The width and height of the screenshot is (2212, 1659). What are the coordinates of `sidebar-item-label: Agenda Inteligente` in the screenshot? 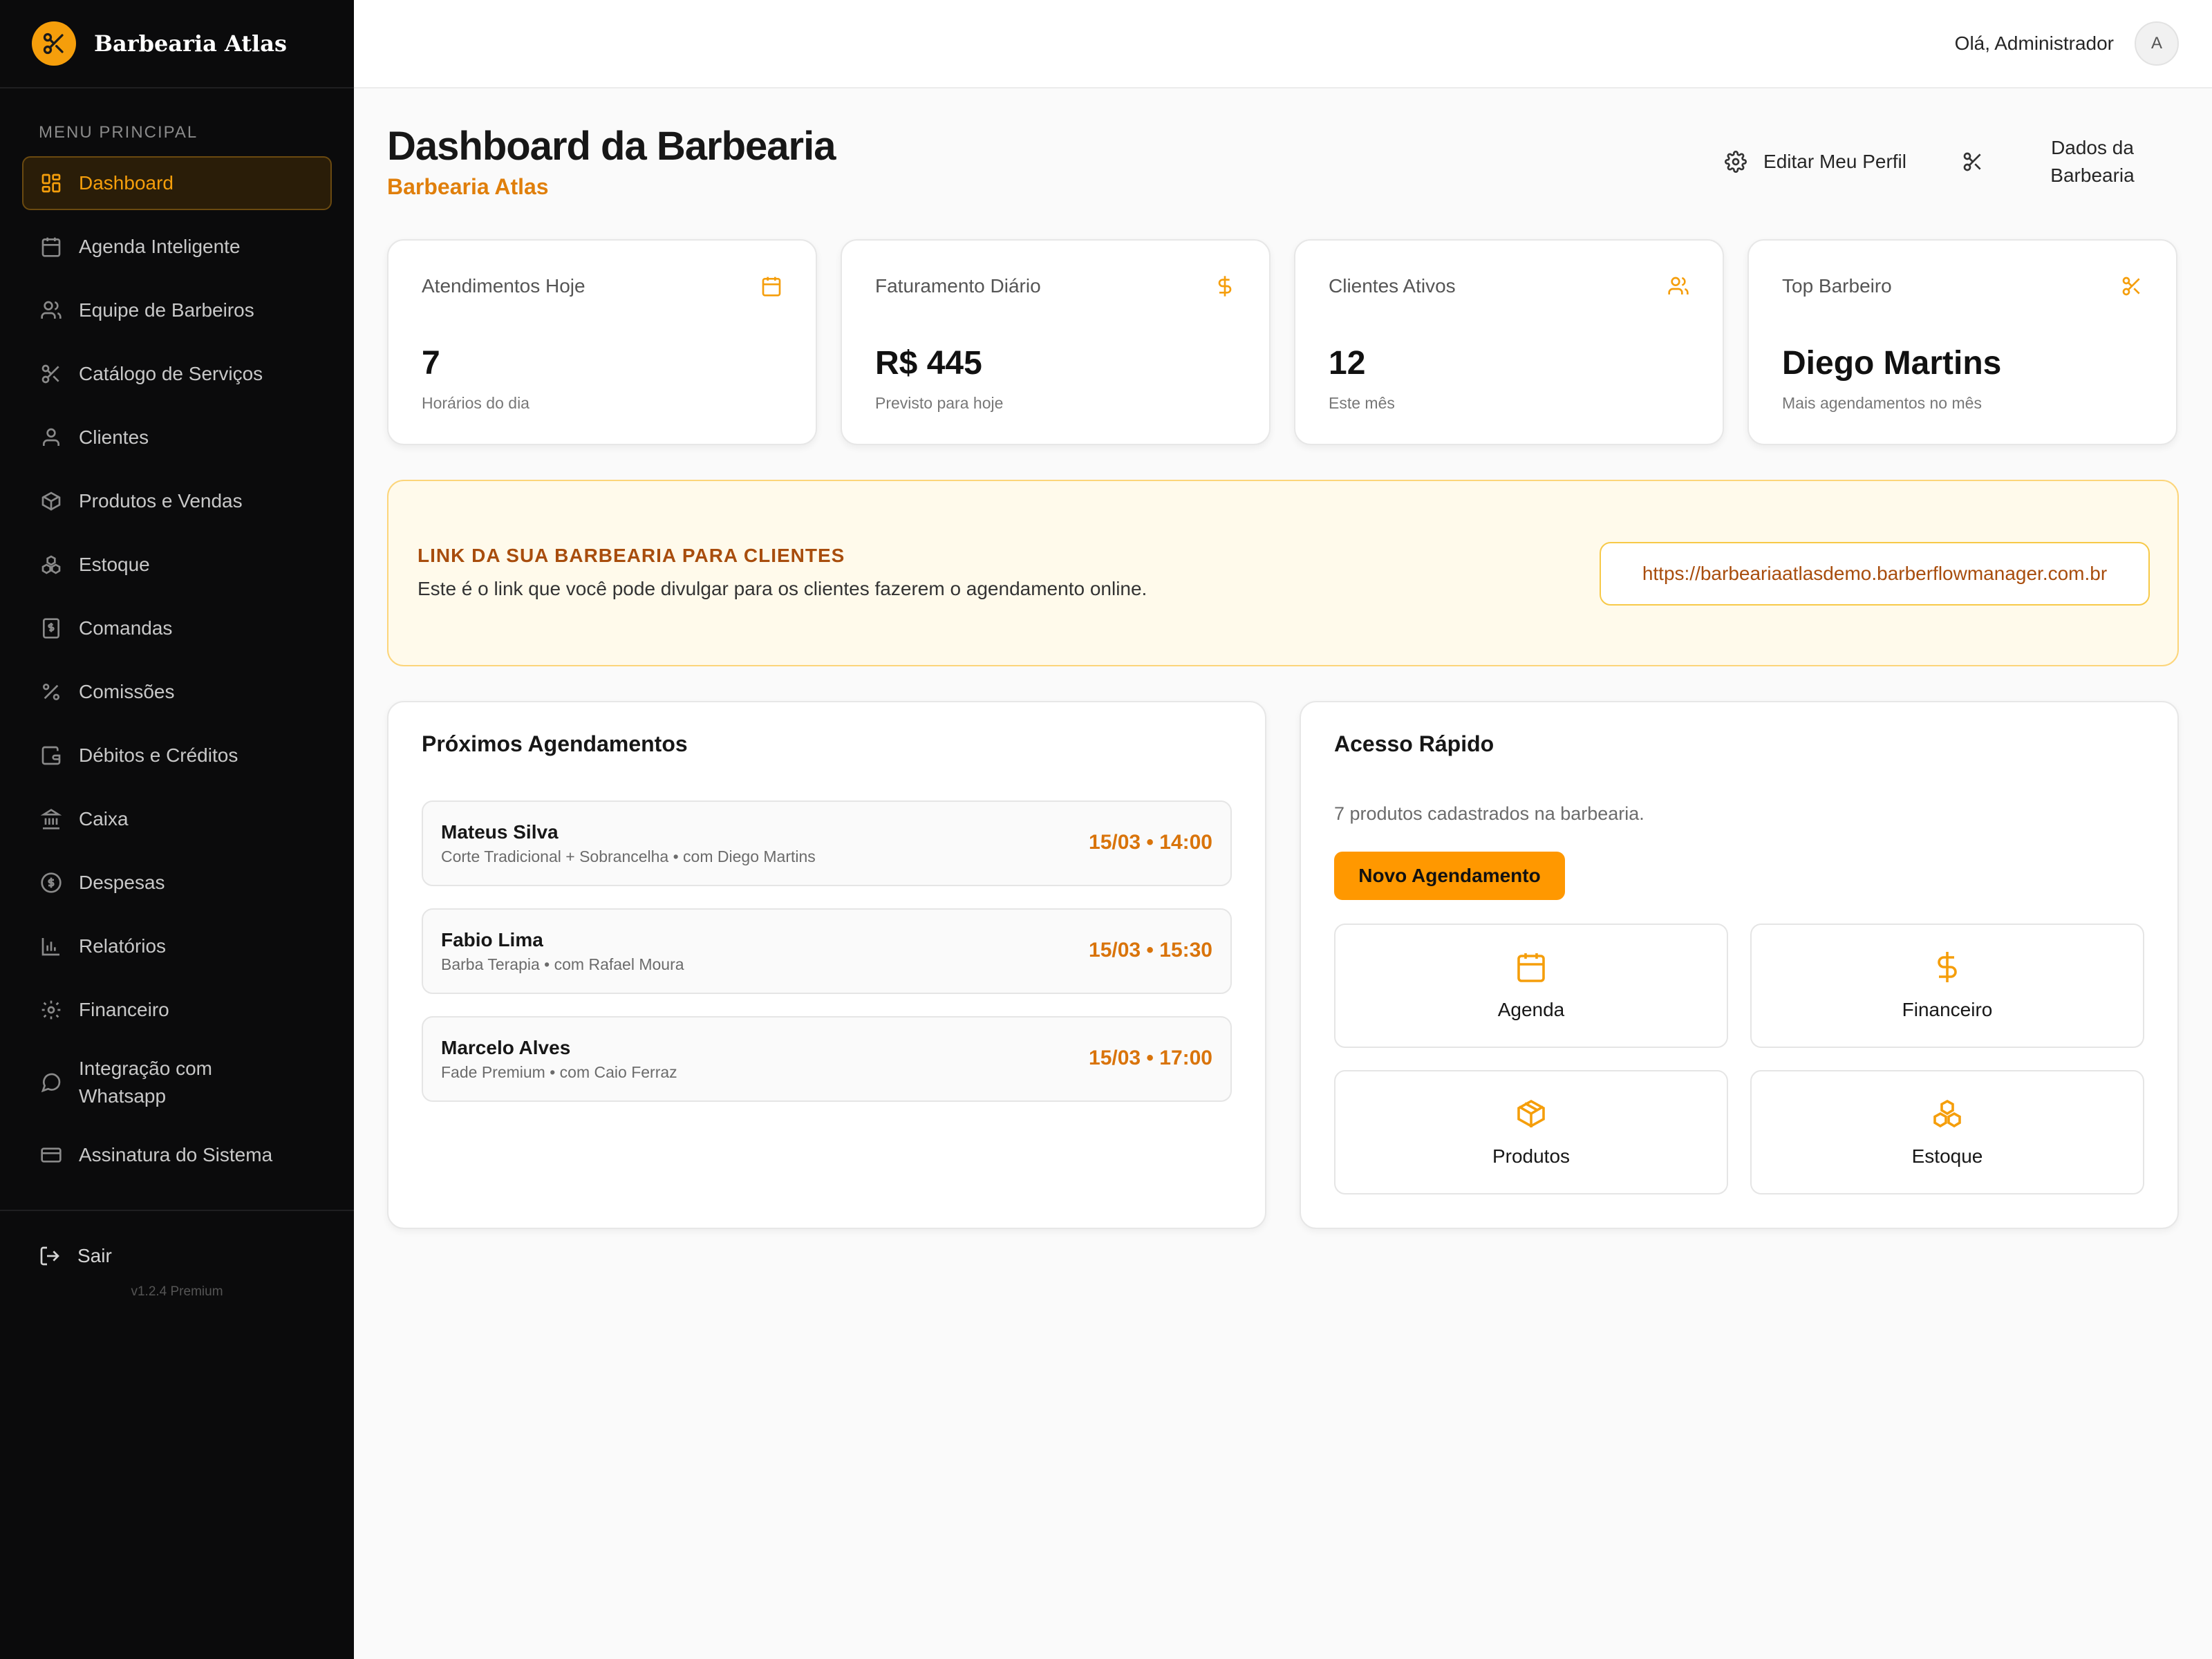 It's located at (160, 246).